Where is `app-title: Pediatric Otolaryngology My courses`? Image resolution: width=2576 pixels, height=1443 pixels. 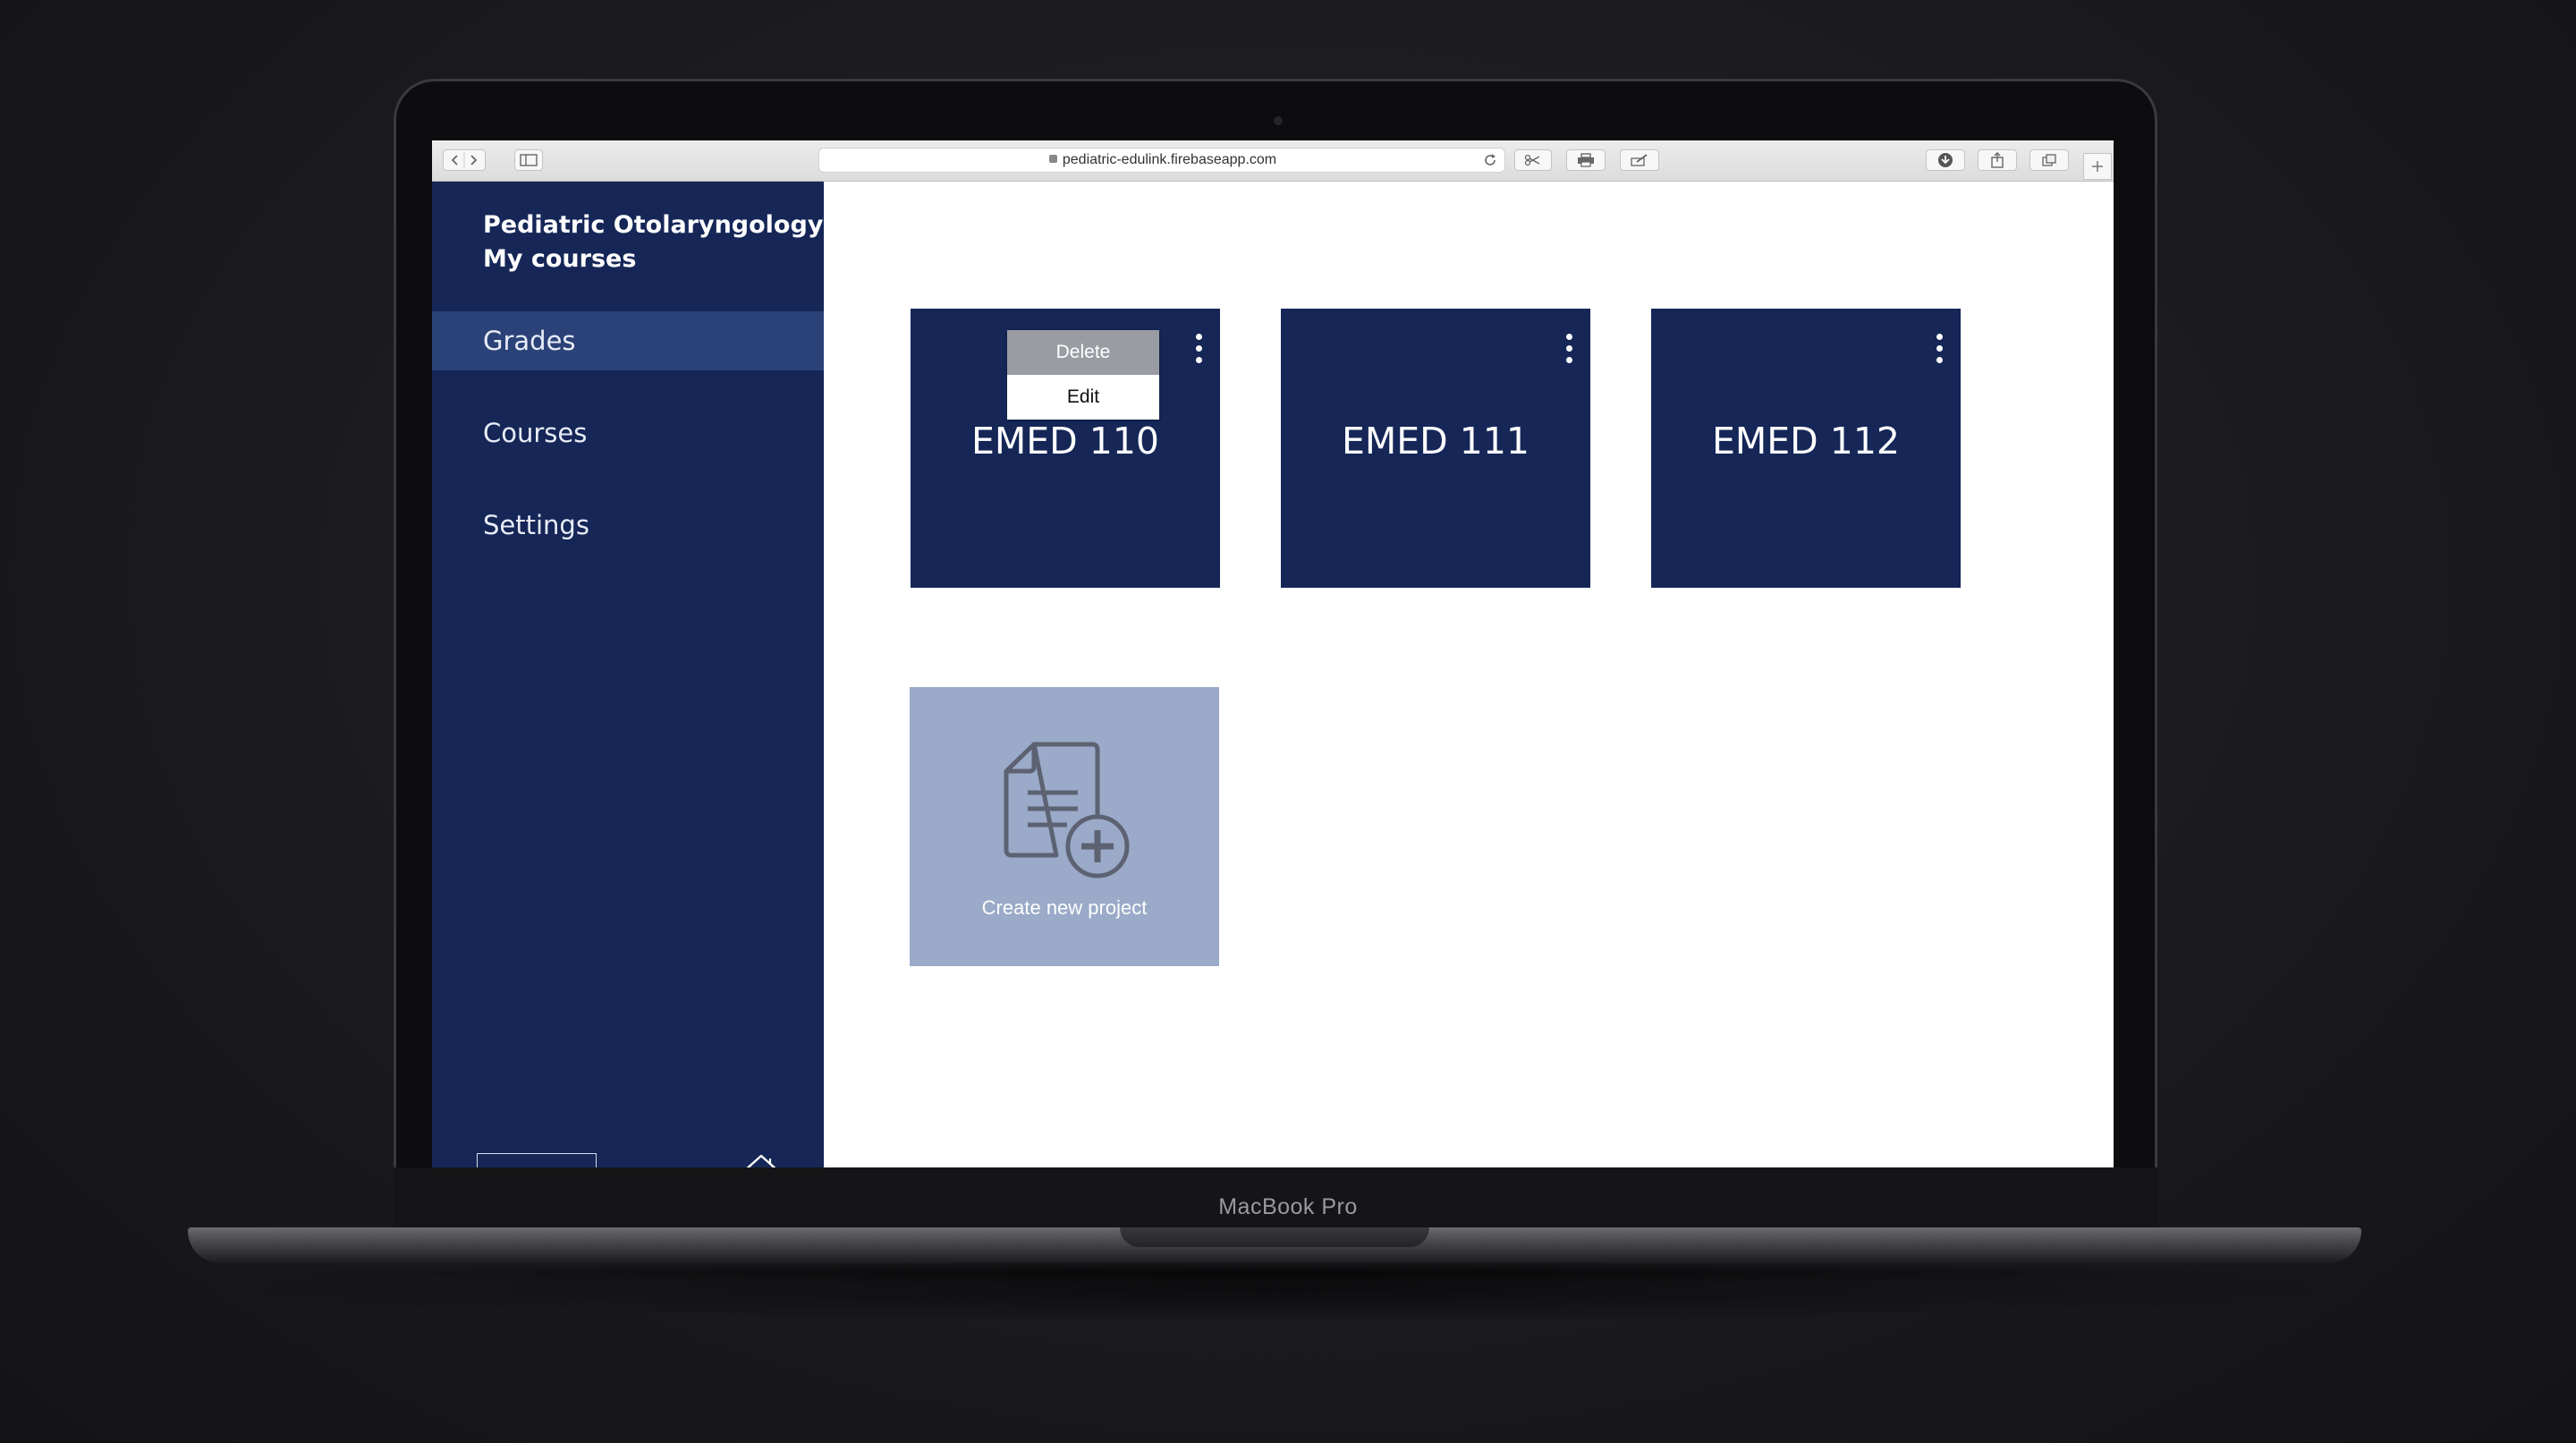 app-title: Pediatric Otolaryngology My courses is located at coordinates (653, 242).